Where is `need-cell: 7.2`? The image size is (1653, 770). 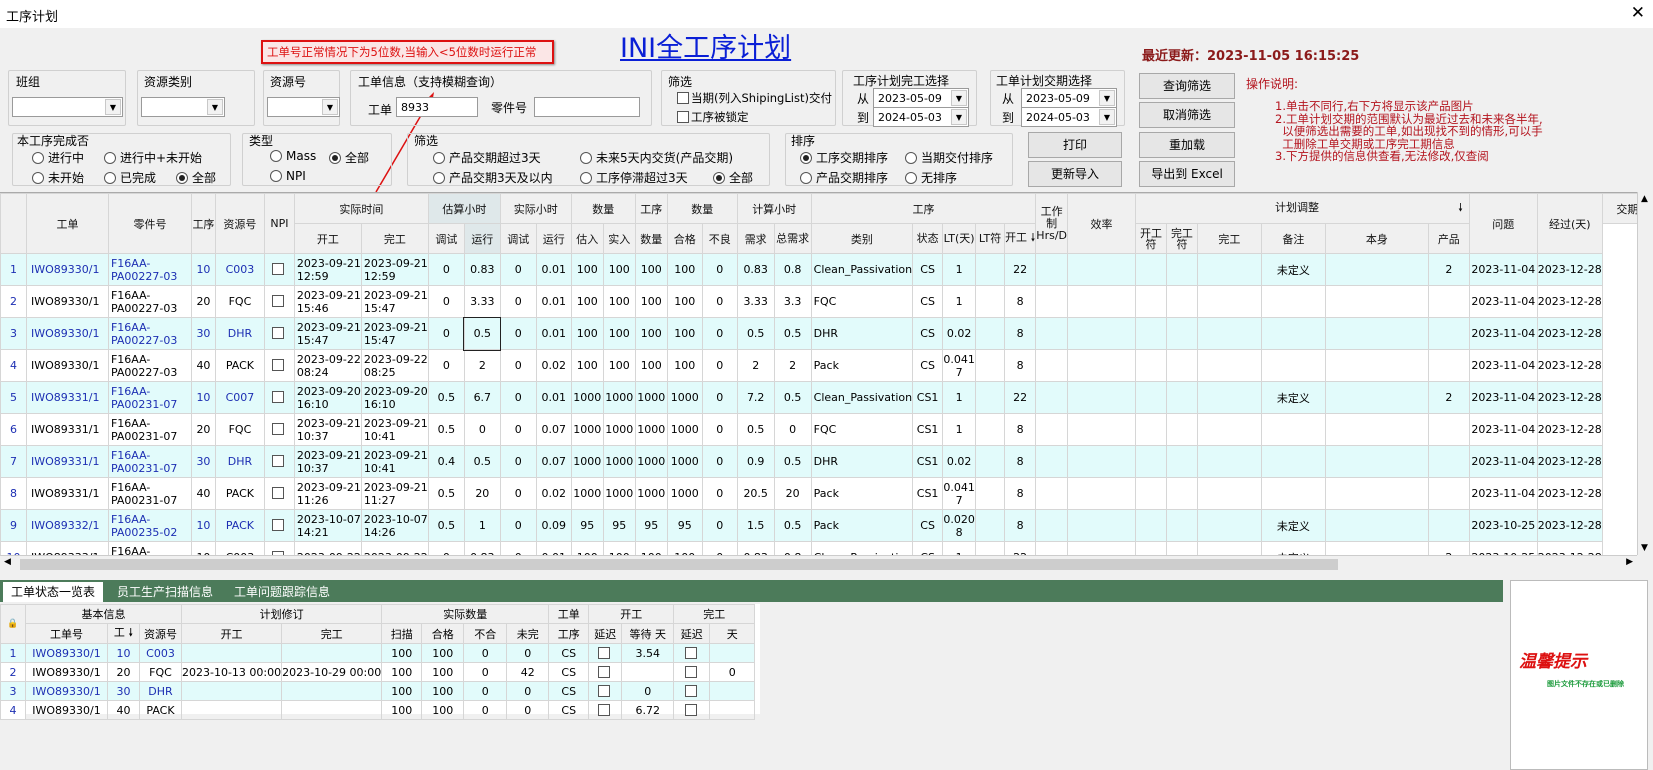
need-cell: 7.2 is located at coordinates (755, 397).